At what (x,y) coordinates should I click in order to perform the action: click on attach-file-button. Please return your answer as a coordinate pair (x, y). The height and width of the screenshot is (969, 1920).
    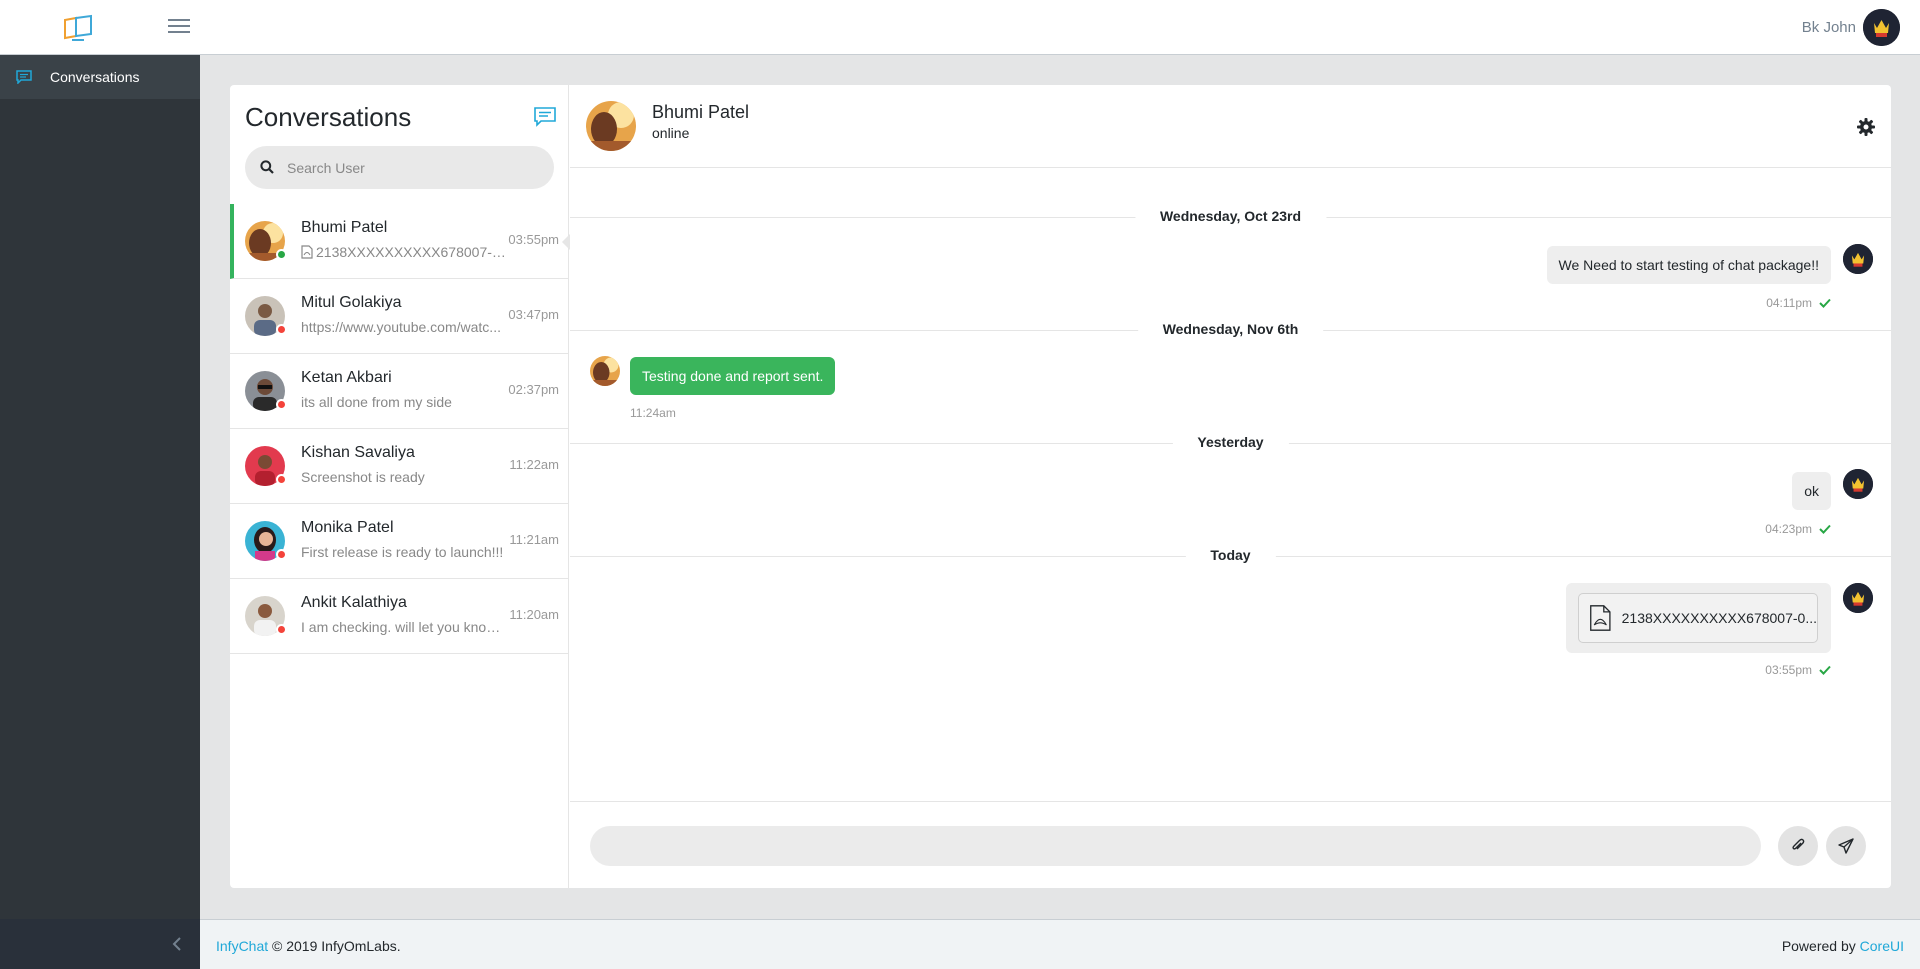
    Looking at the image, I should click on (1798, 846).